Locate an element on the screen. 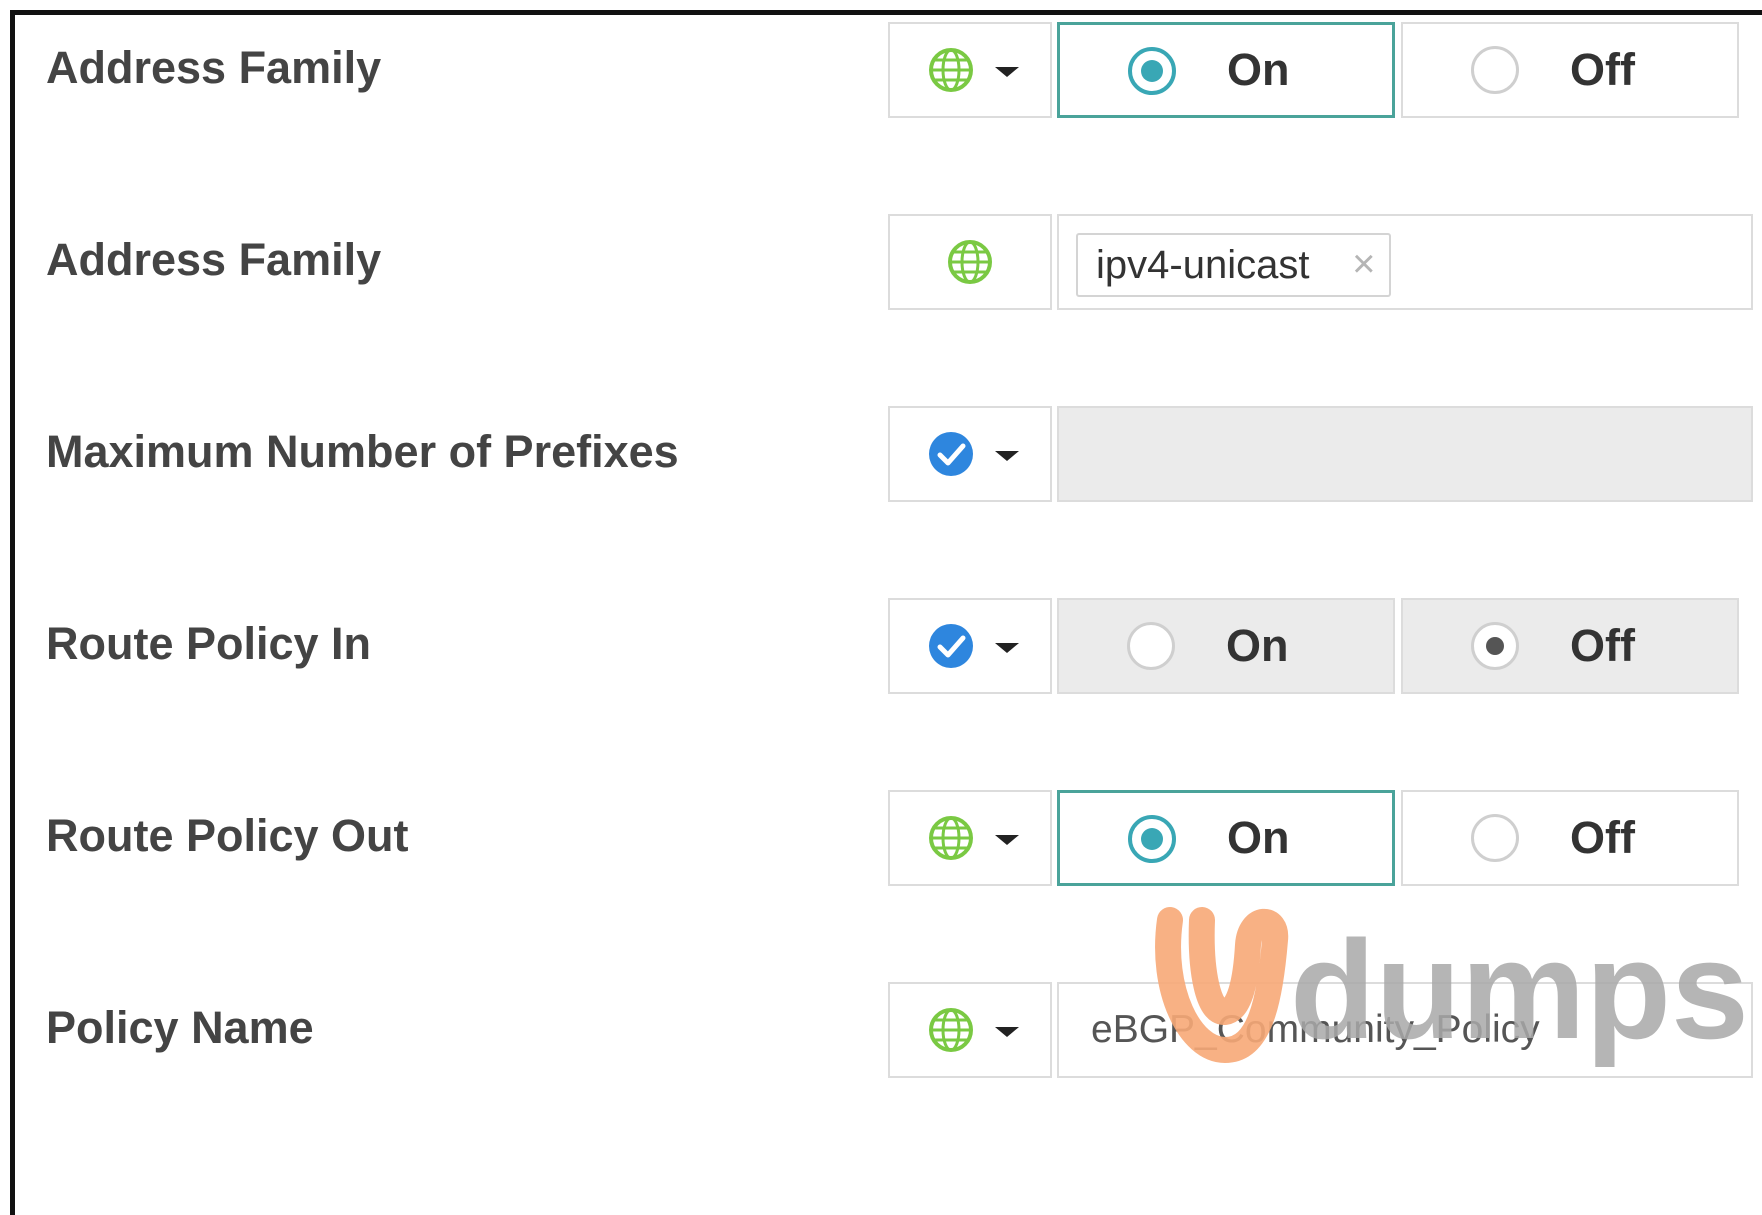 The image size is (1762, 1215). address-family-toggle-row: Address Family On Off is located at coordinates (881, 68).